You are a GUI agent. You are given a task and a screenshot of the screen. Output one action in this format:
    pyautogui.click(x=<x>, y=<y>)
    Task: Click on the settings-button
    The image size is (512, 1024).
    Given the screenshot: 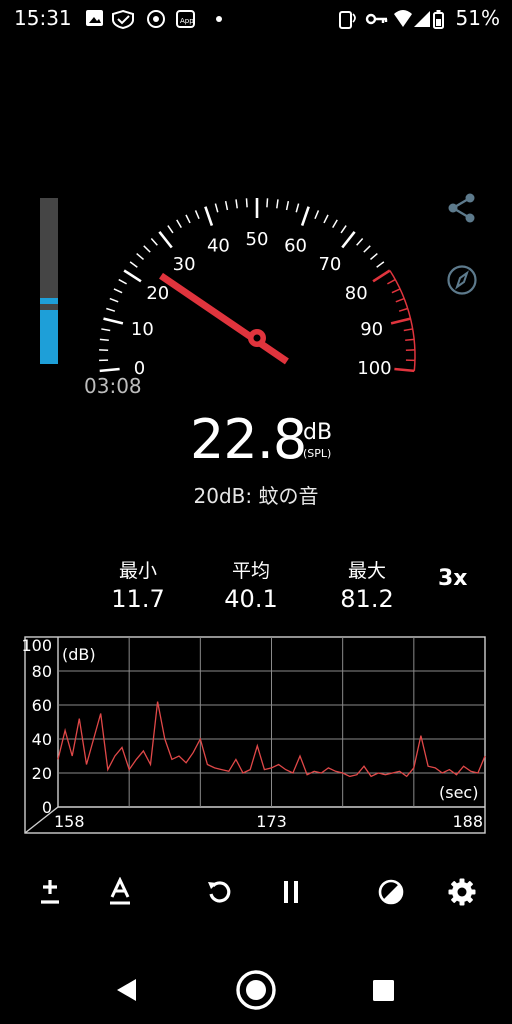 What is the action you would take?
    pyautogui.click(x=462, y=892)
    